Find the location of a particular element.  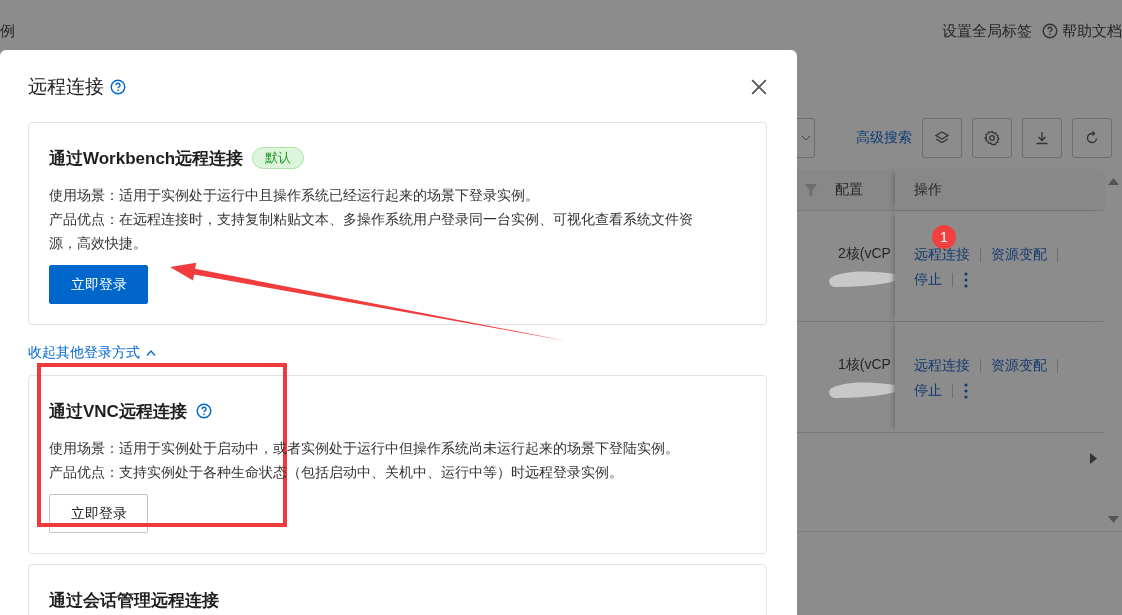

help-link: 帮助文档 is located at coordinates (1092, 31).